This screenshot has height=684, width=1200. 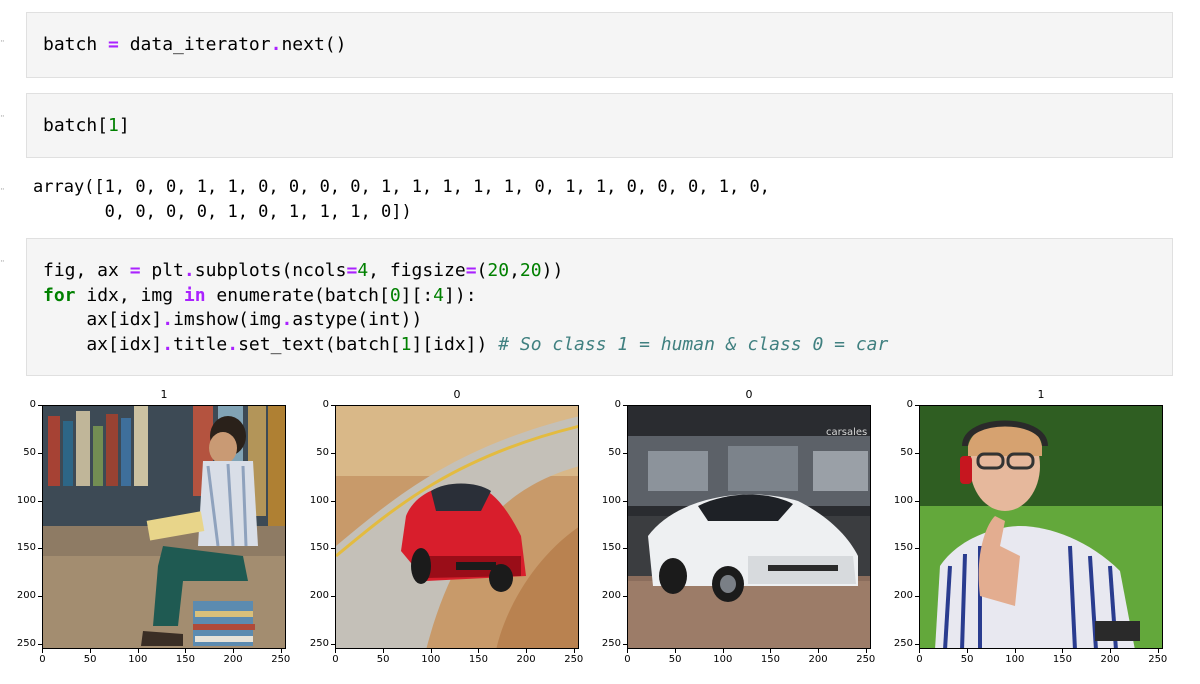 What do you see at coordinates (200, 344) in the screenshot?
I see `code-token: title` at bounding box center [200, 344].